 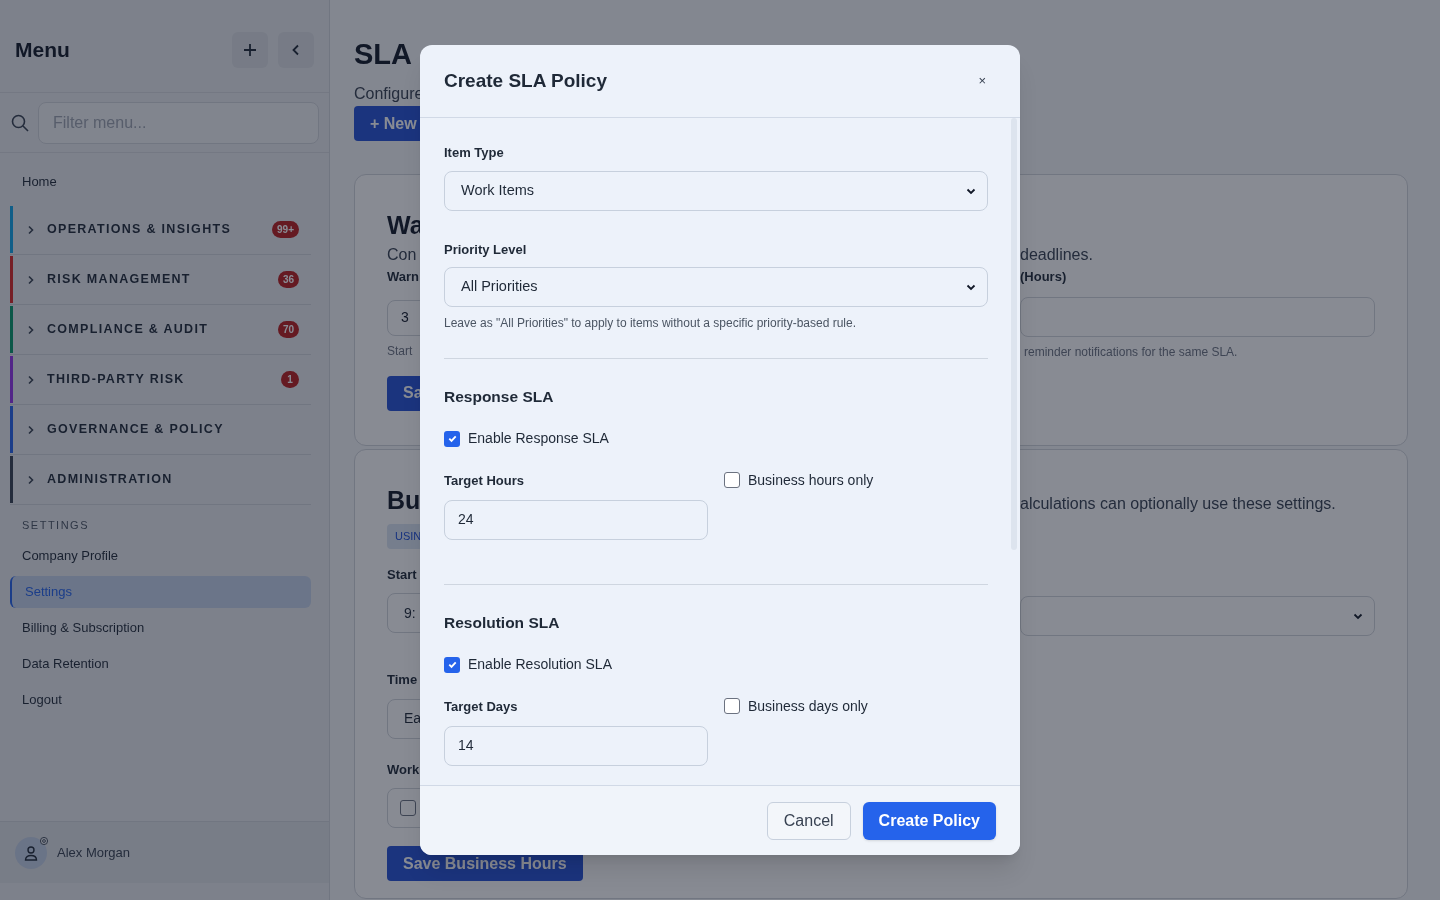 I want to click on number-field: 24, so click(x=576, y=519).